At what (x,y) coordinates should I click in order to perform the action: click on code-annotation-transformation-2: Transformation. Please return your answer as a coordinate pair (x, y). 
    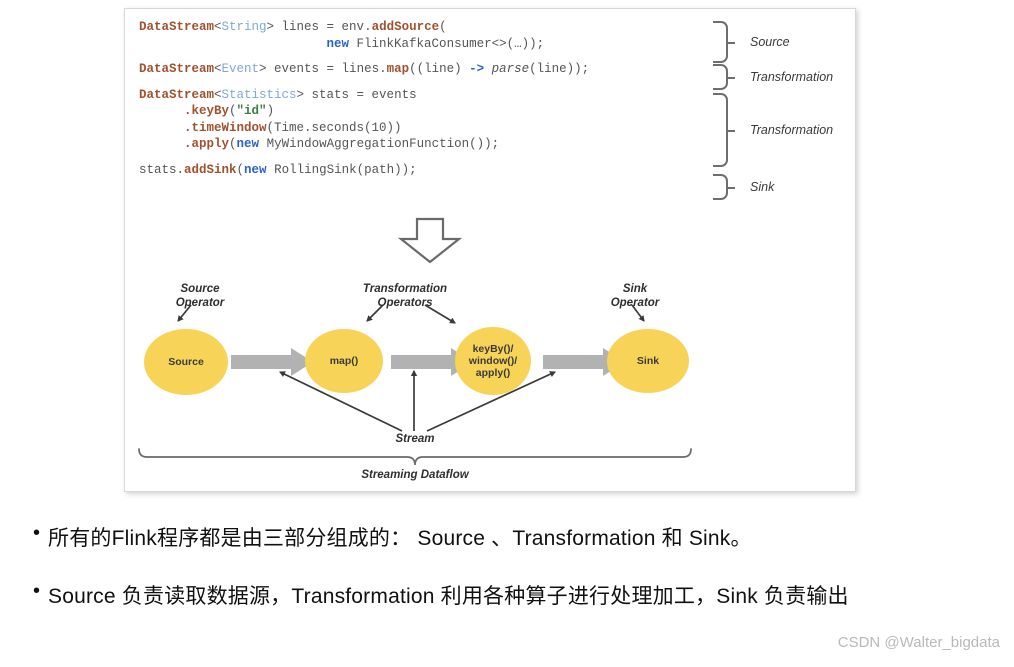
    Looking at the image, I should click on (773, 130).